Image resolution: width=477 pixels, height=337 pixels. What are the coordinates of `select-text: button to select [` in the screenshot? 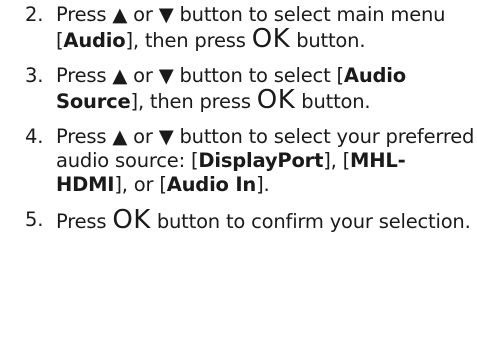 It's located at (261, 75).